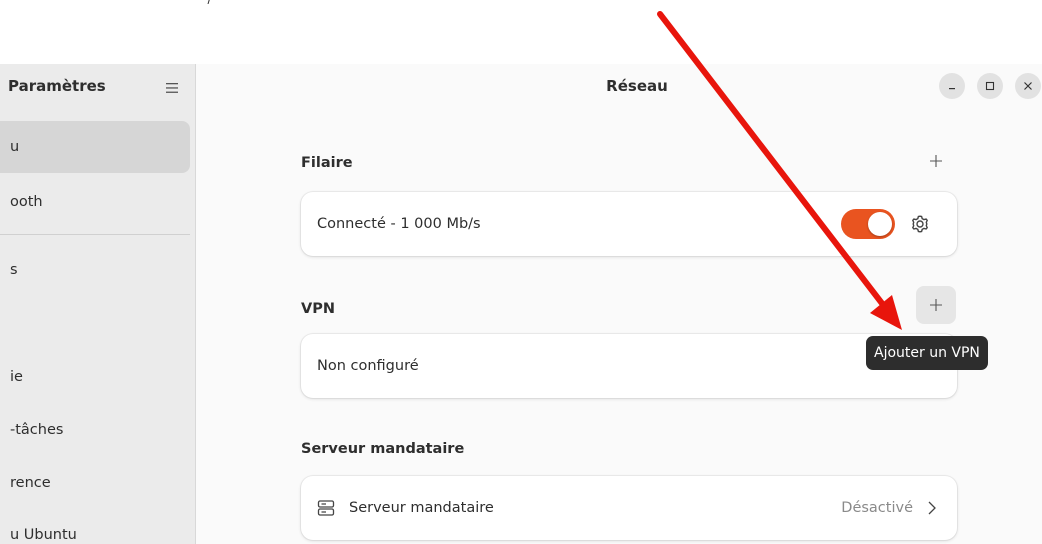 Image resolution: width=1042 pixels, height=544 pixels. I want to click on sidebar-item-label: u, so click(15, 147).